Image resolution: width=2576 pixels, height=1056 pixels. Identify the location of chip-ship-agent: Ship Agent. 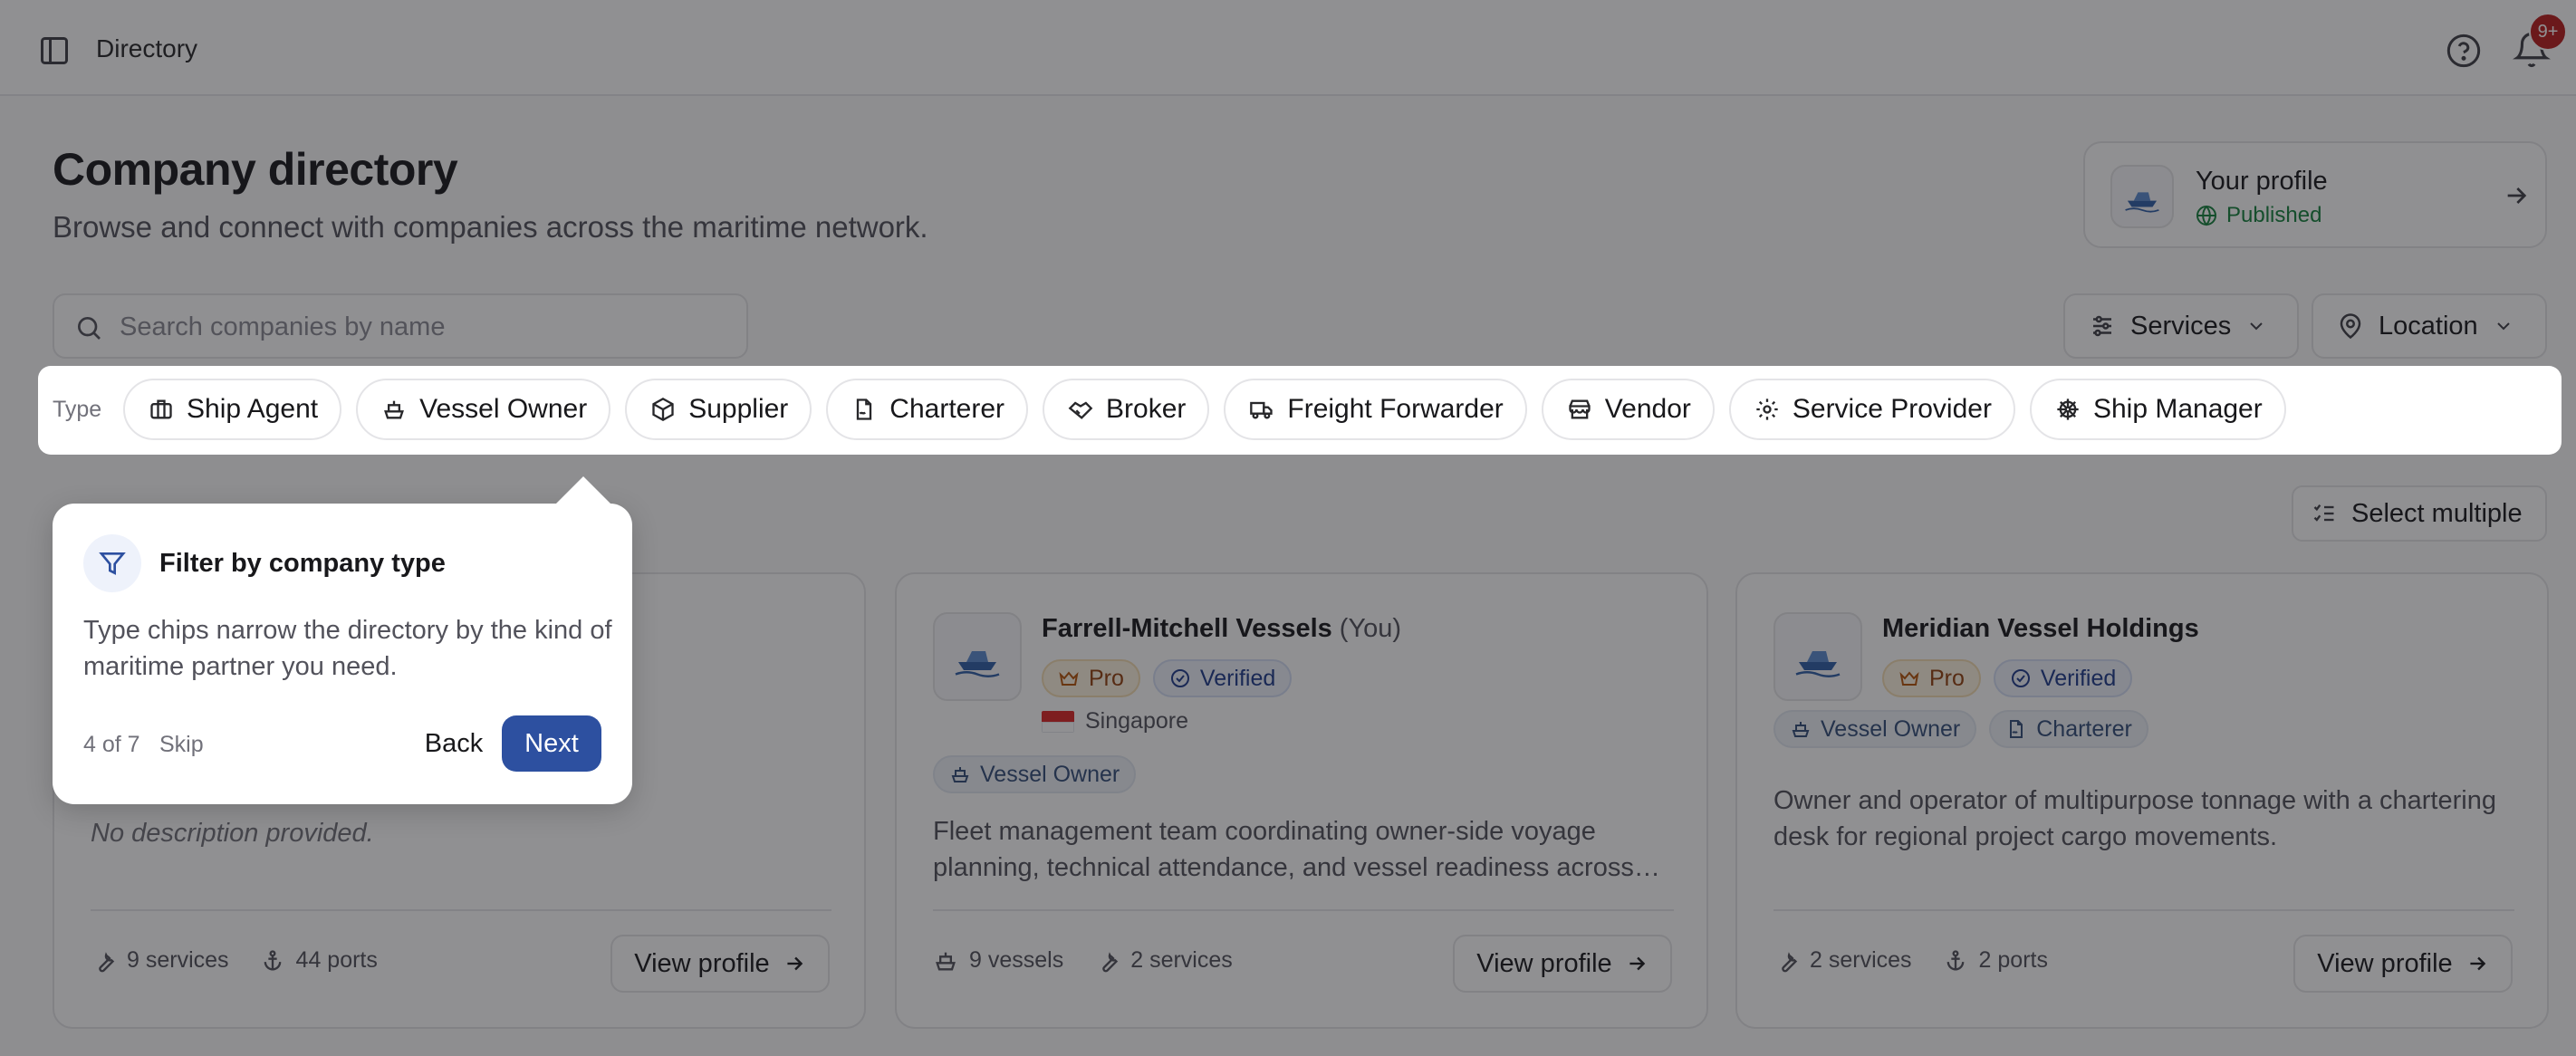
(232, 410).